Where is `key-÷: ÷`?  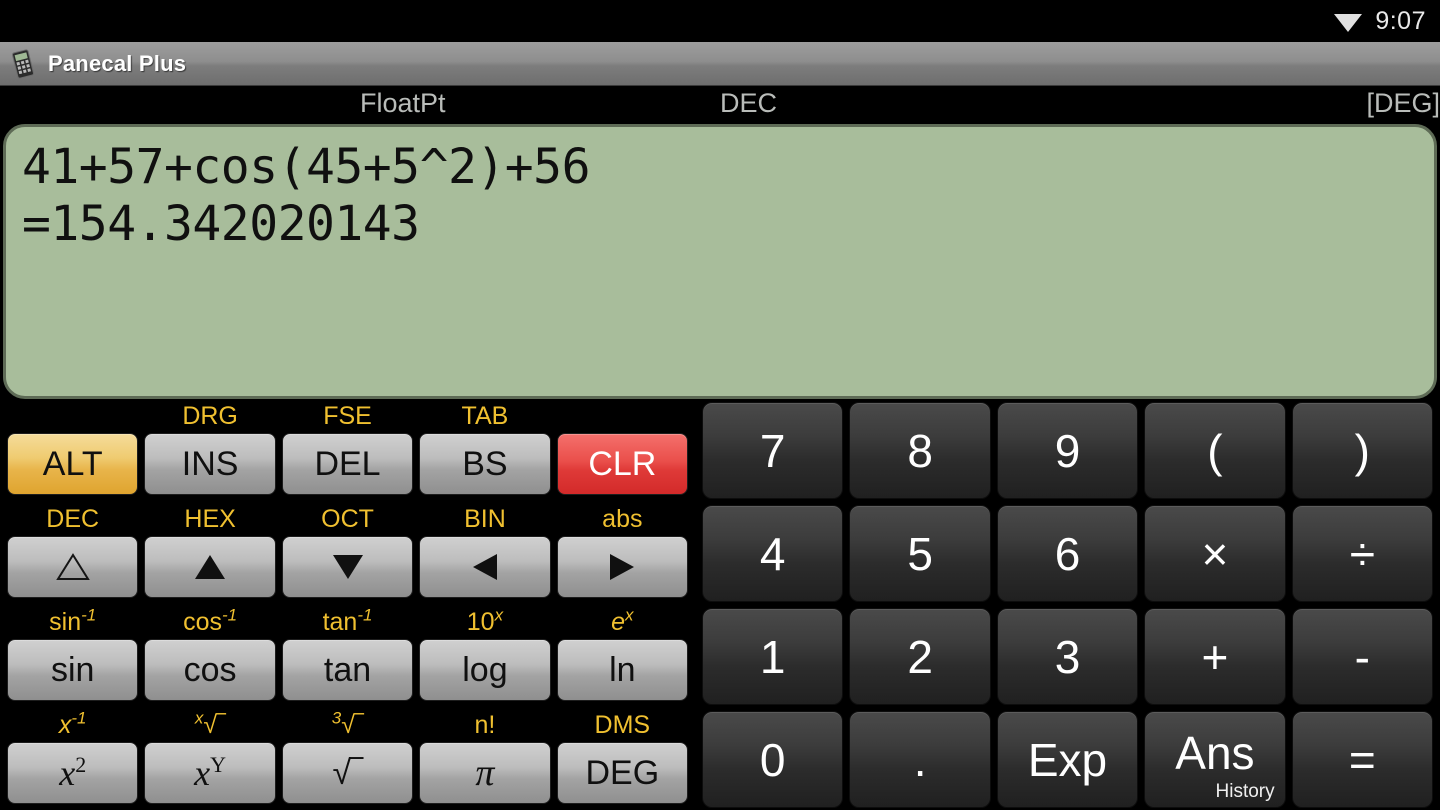
key-÷: ÷ is located at coordinates (1362, 553).